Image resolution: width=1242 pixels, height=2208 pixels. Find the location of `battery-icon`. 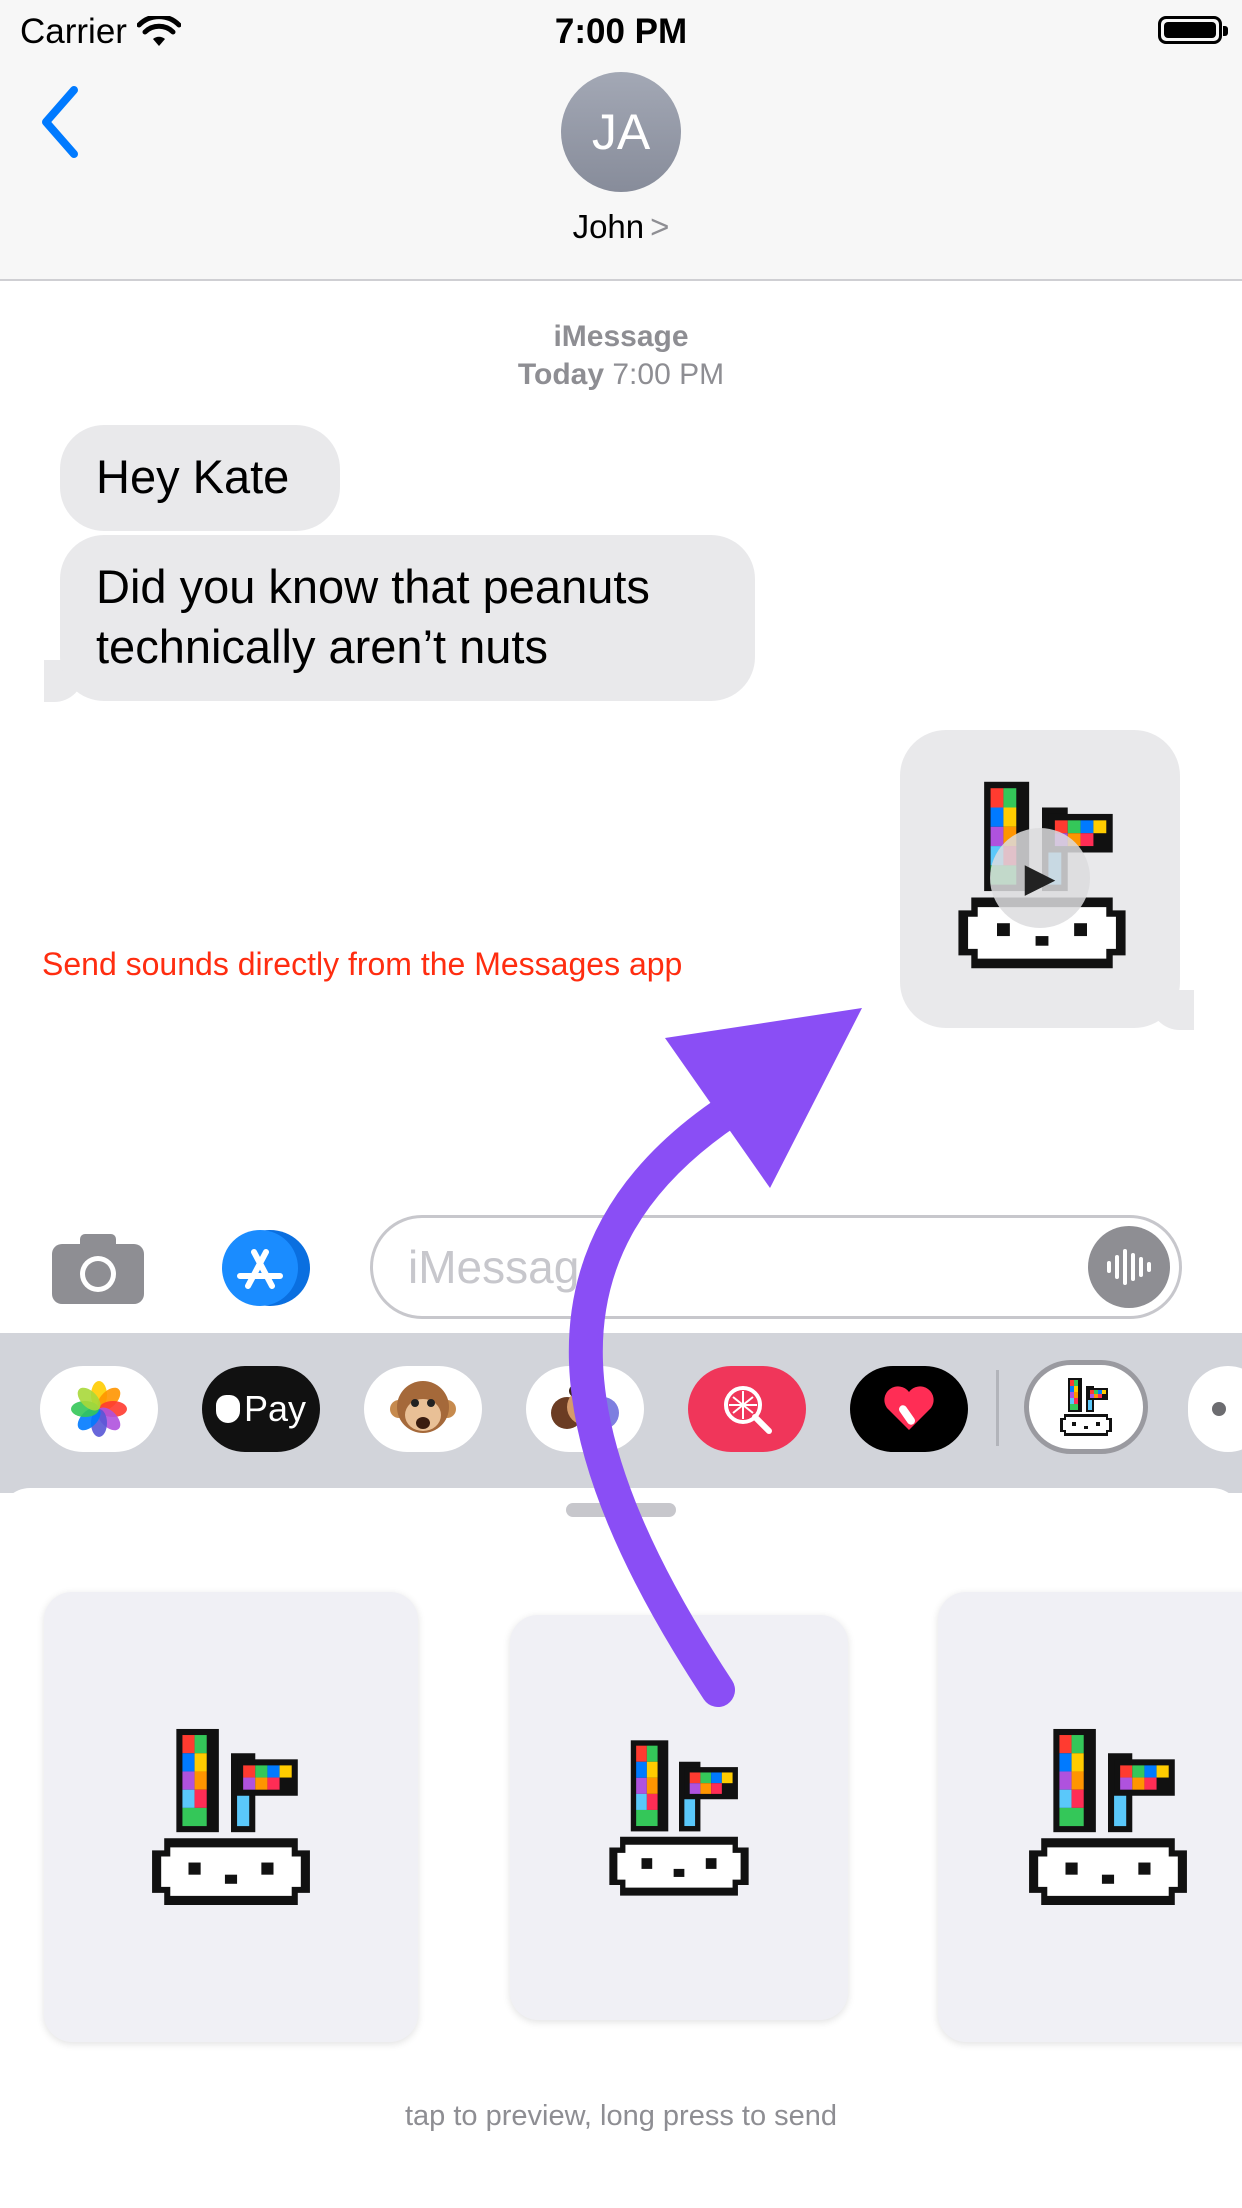

battery-icon is located at coordinates (1193, 30).